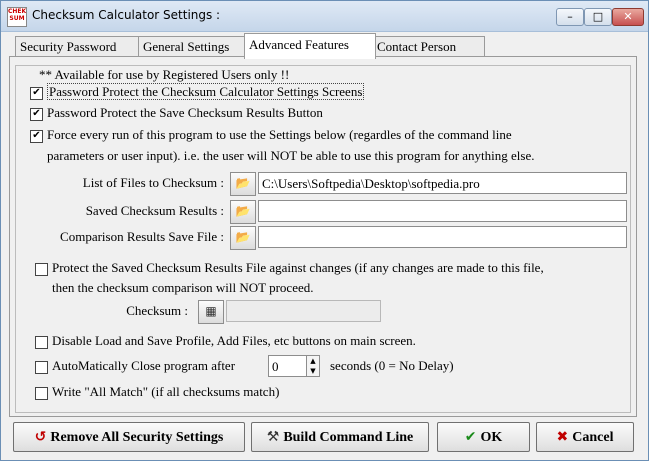  Describe the element at coordinates (142, 236) in the screenshot. I see `comparison-save-label: Comparison Results Save File :` at that location.